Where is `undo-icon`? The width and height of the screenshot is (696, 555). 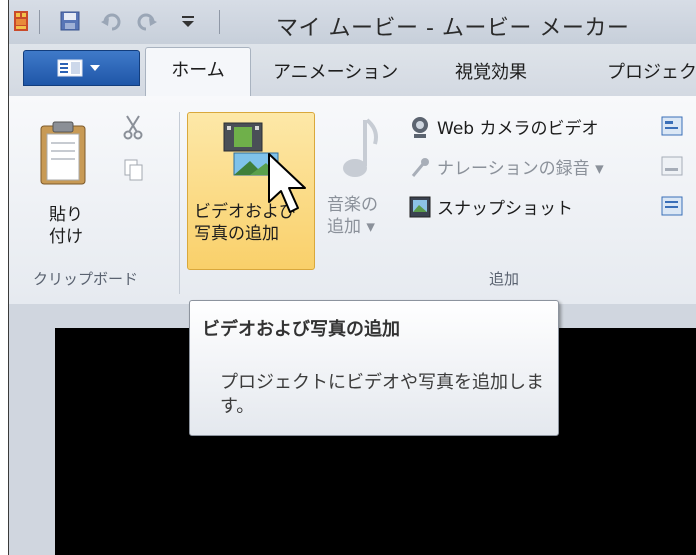 undo-icon is located at coordinates (110, 21).